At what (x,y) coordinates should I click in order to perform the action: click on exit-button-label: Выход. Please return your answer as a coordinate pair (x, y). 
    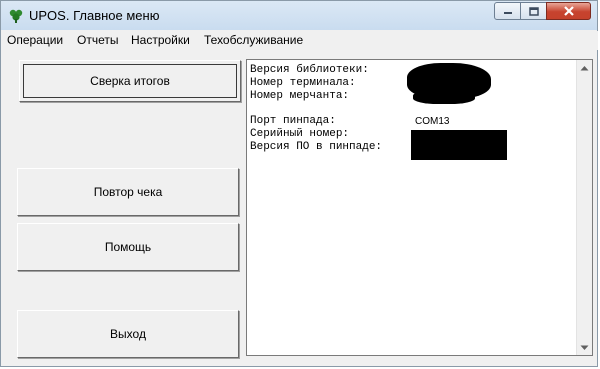
    Looking at the image, I should click on (128, 334).